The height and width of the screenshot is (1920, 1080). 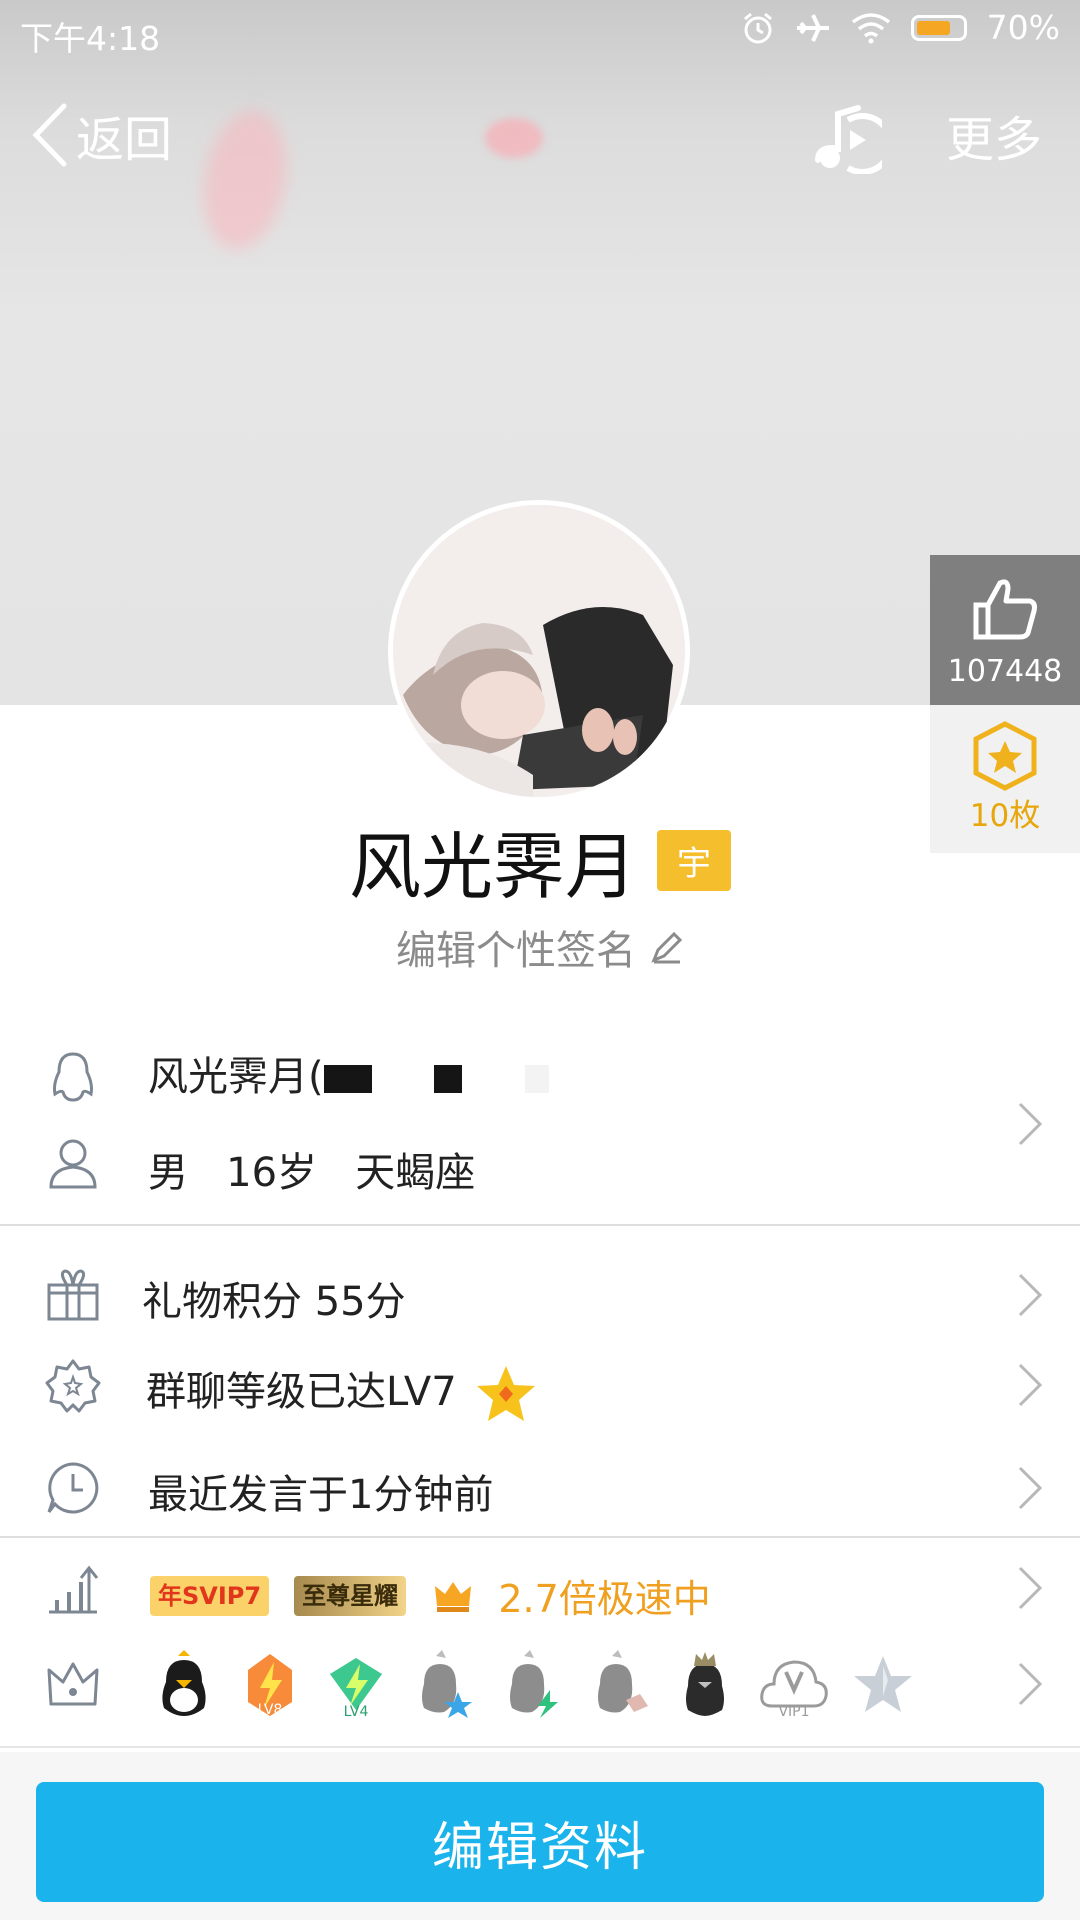 What do you see at coordinates (845, 137) in the screenshot?
I see `music-play-icon` at bounding box center [845, 137].